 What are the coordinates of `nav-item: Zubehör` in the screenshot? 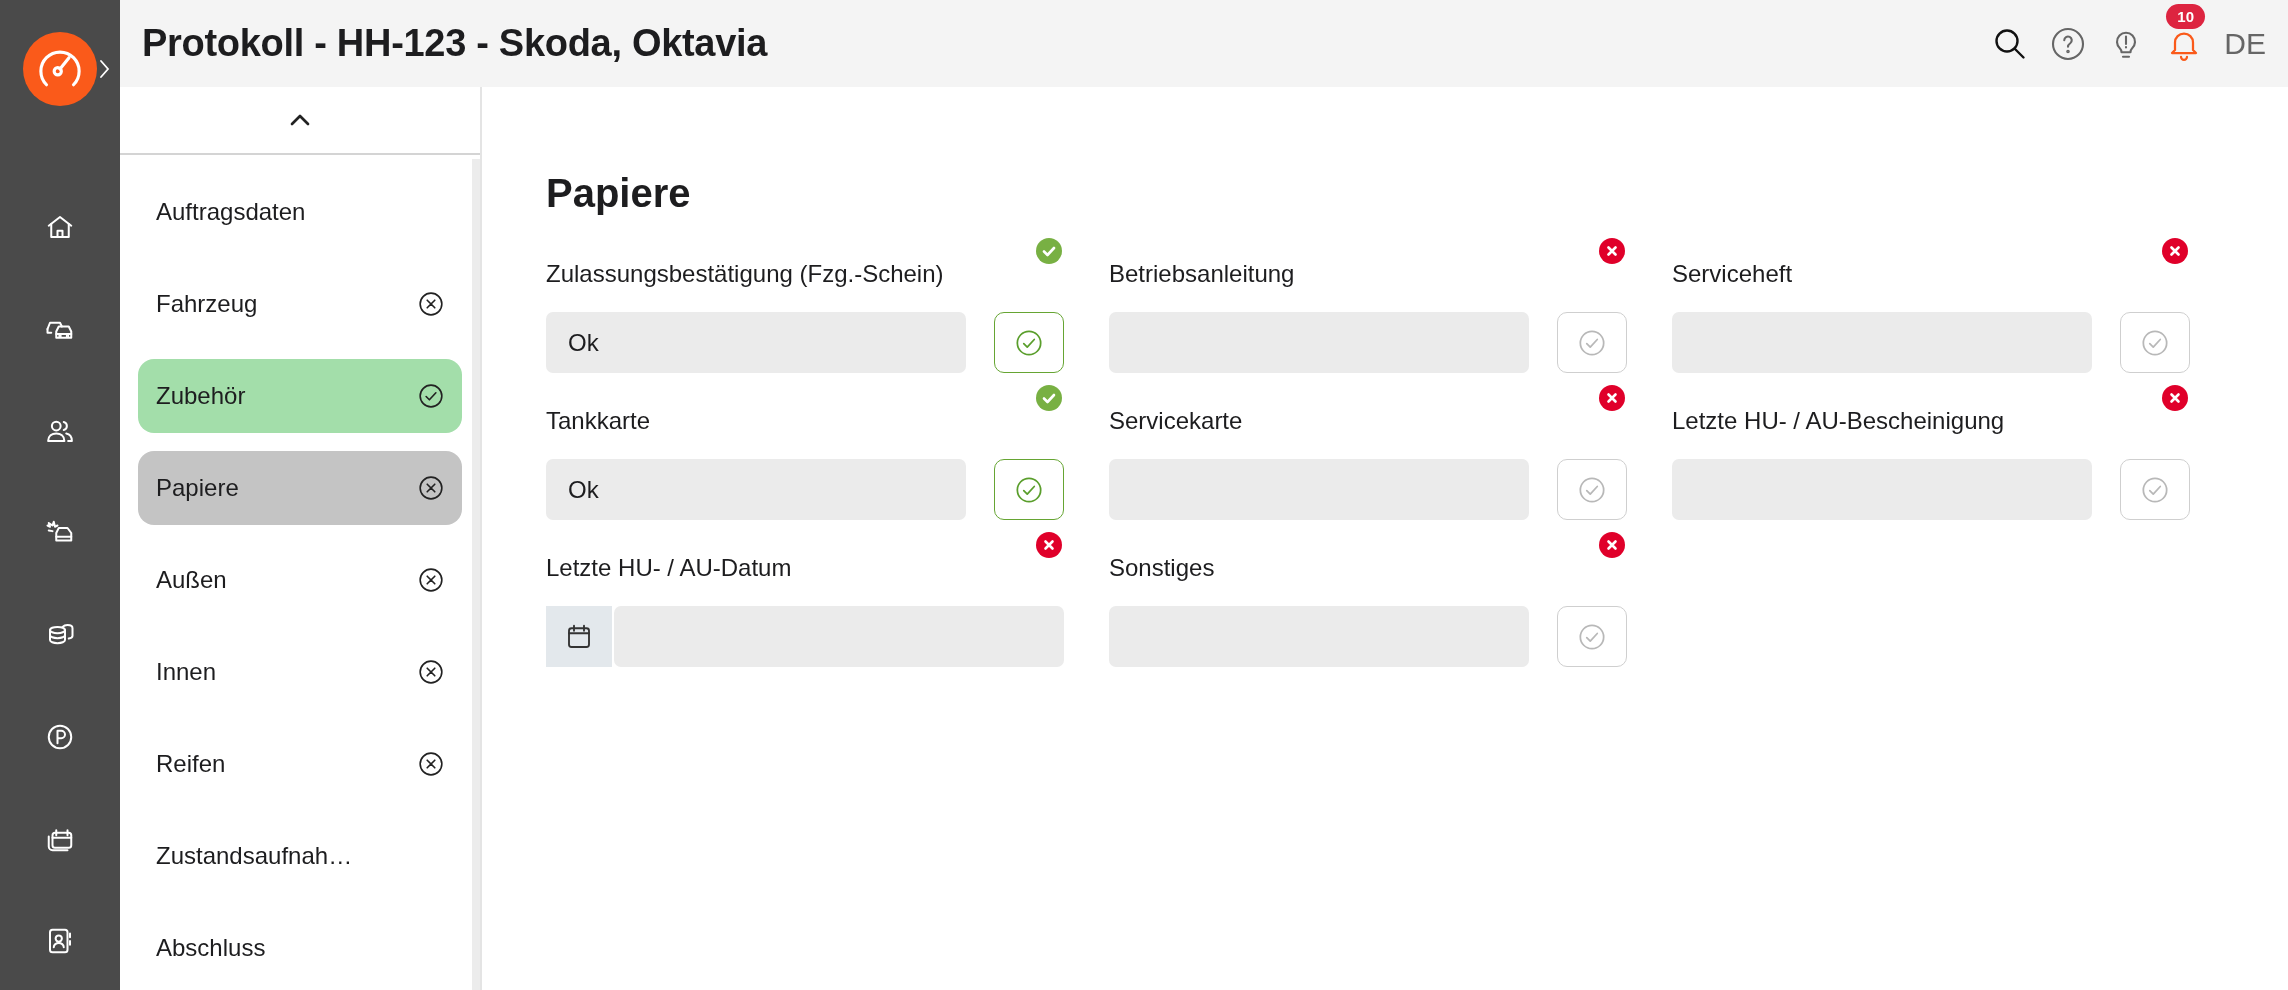 It's located at (300, 396).